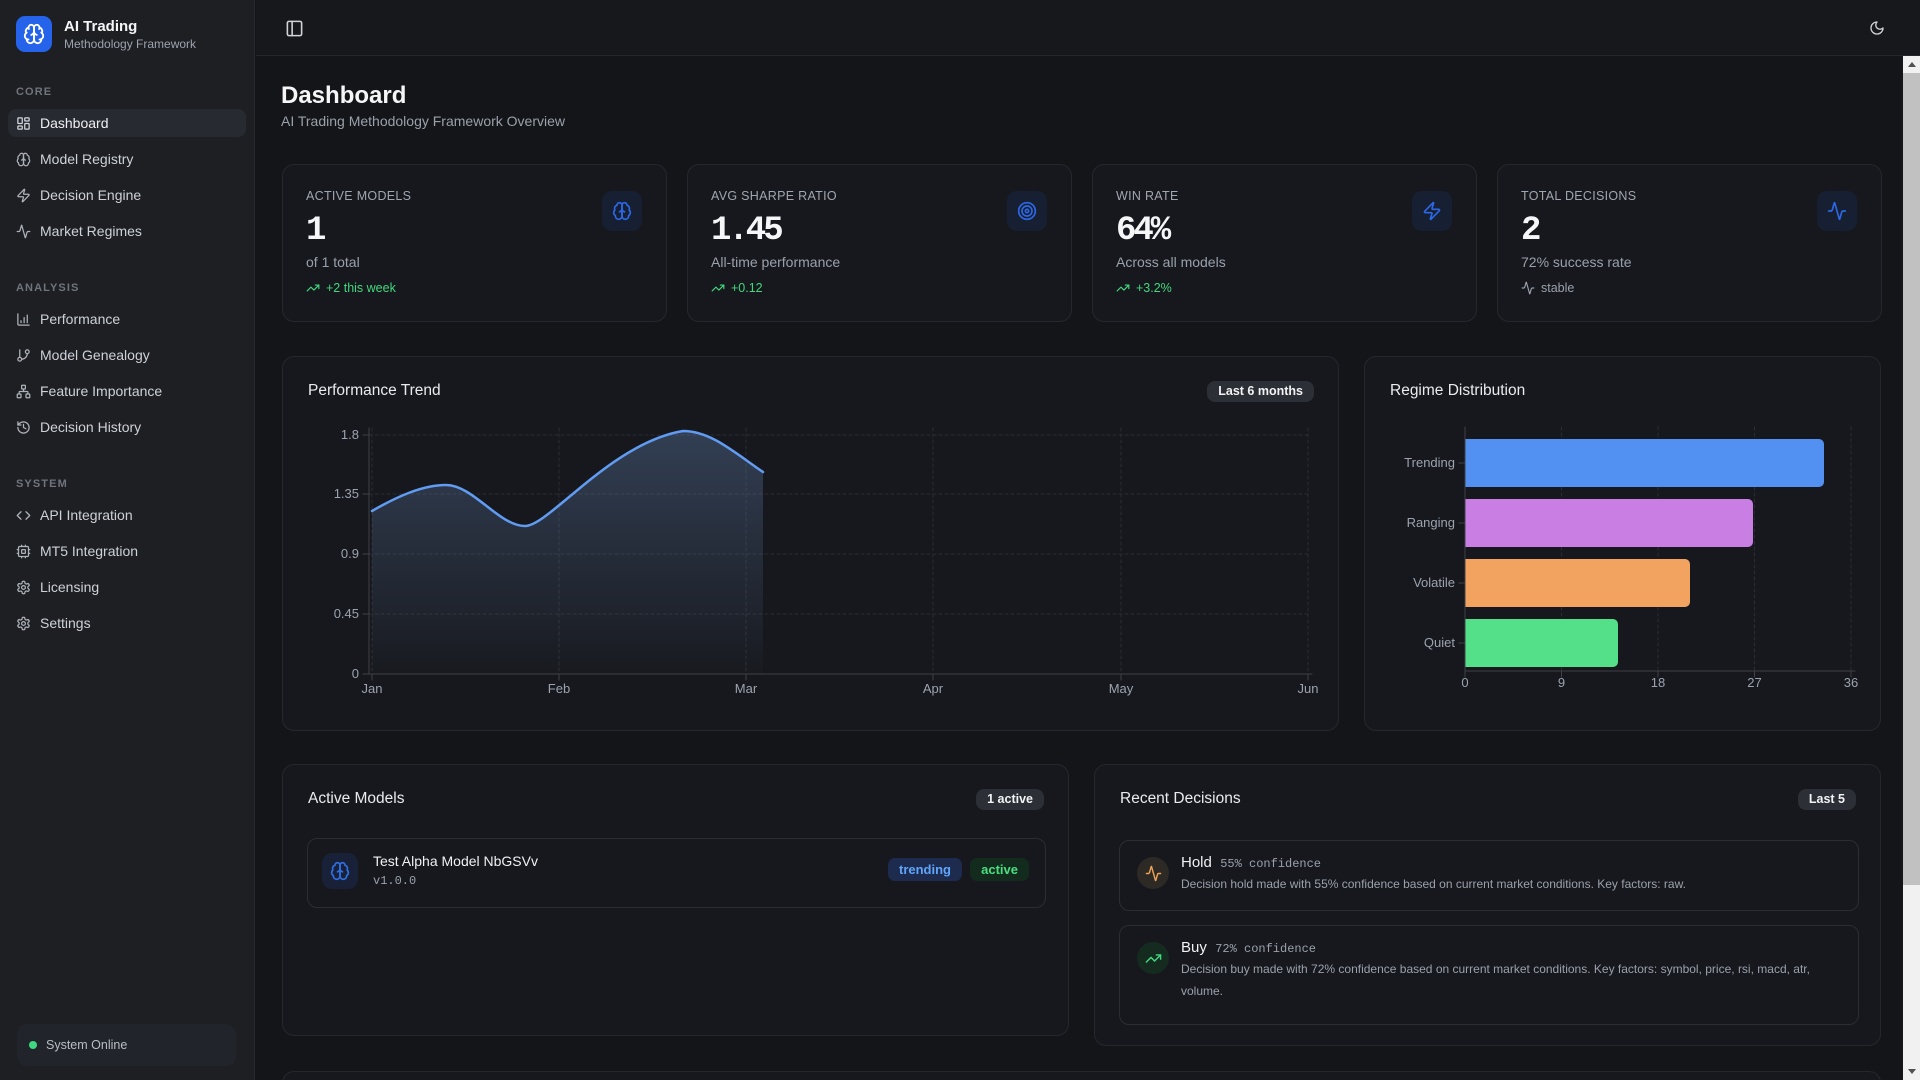 The width and height of the screenshot is (1920, 1080). I want to click on svg-text: 0.45, so click(346, 613).